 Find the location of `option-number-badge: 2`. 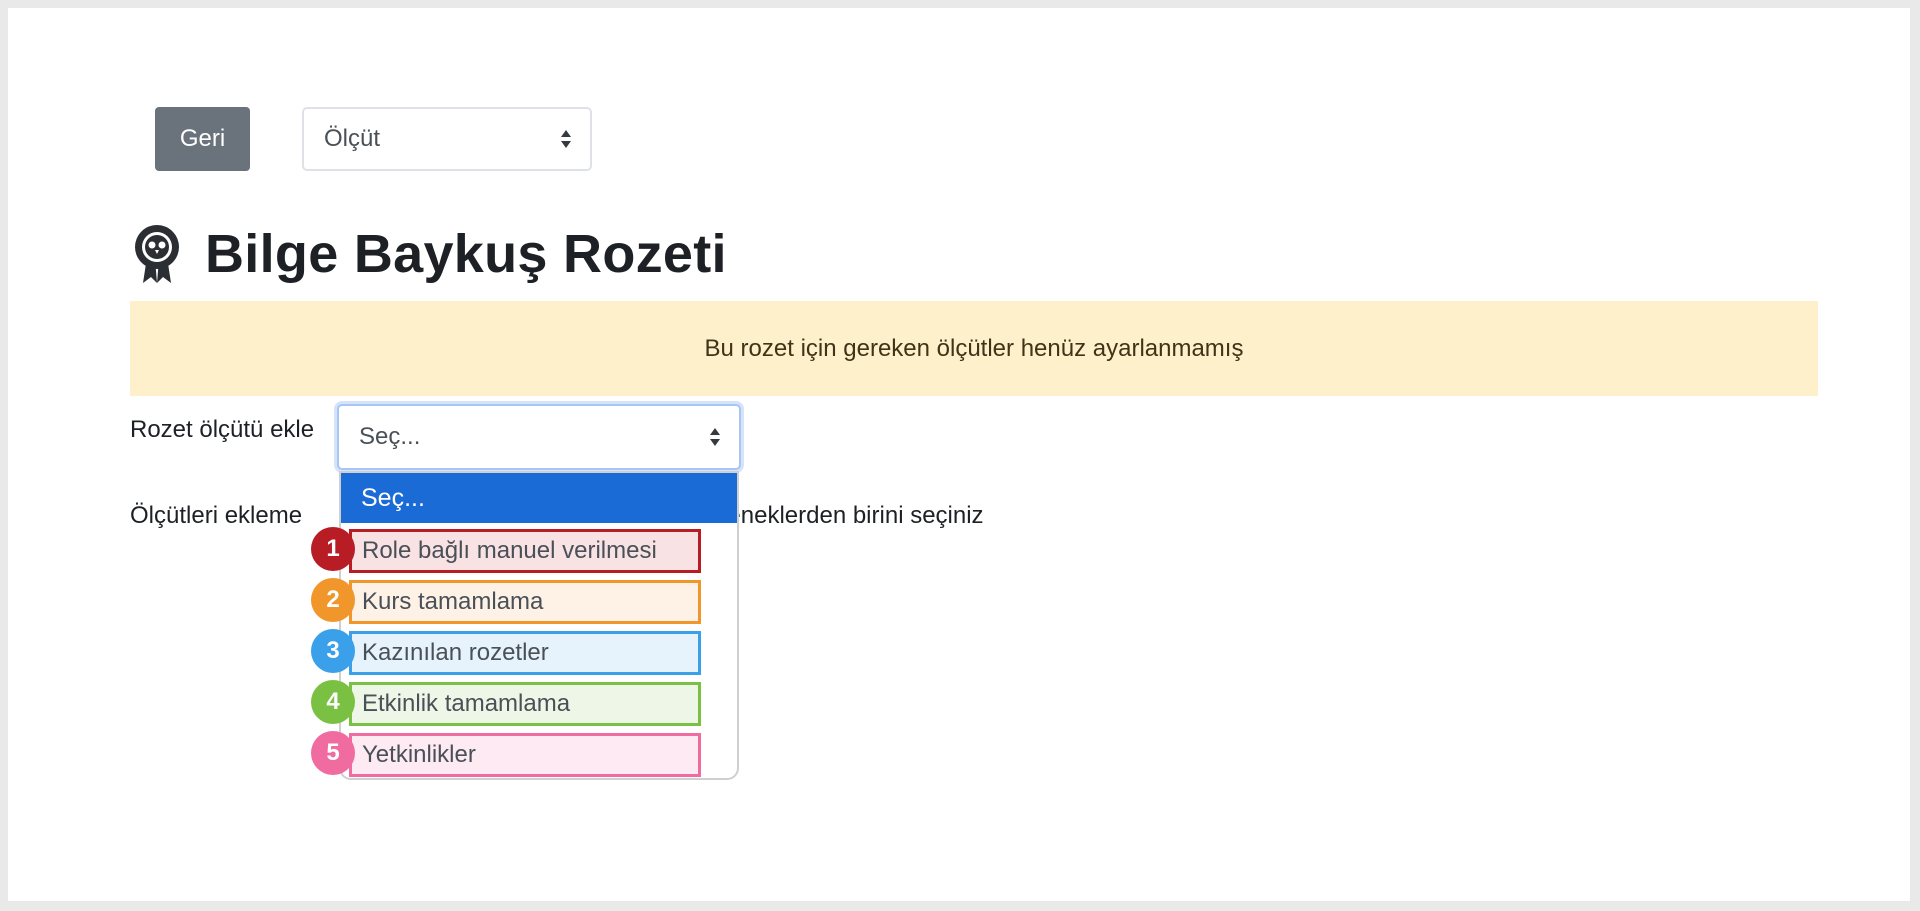

option-number-badge: 2 is located at coordinates (333, 600).